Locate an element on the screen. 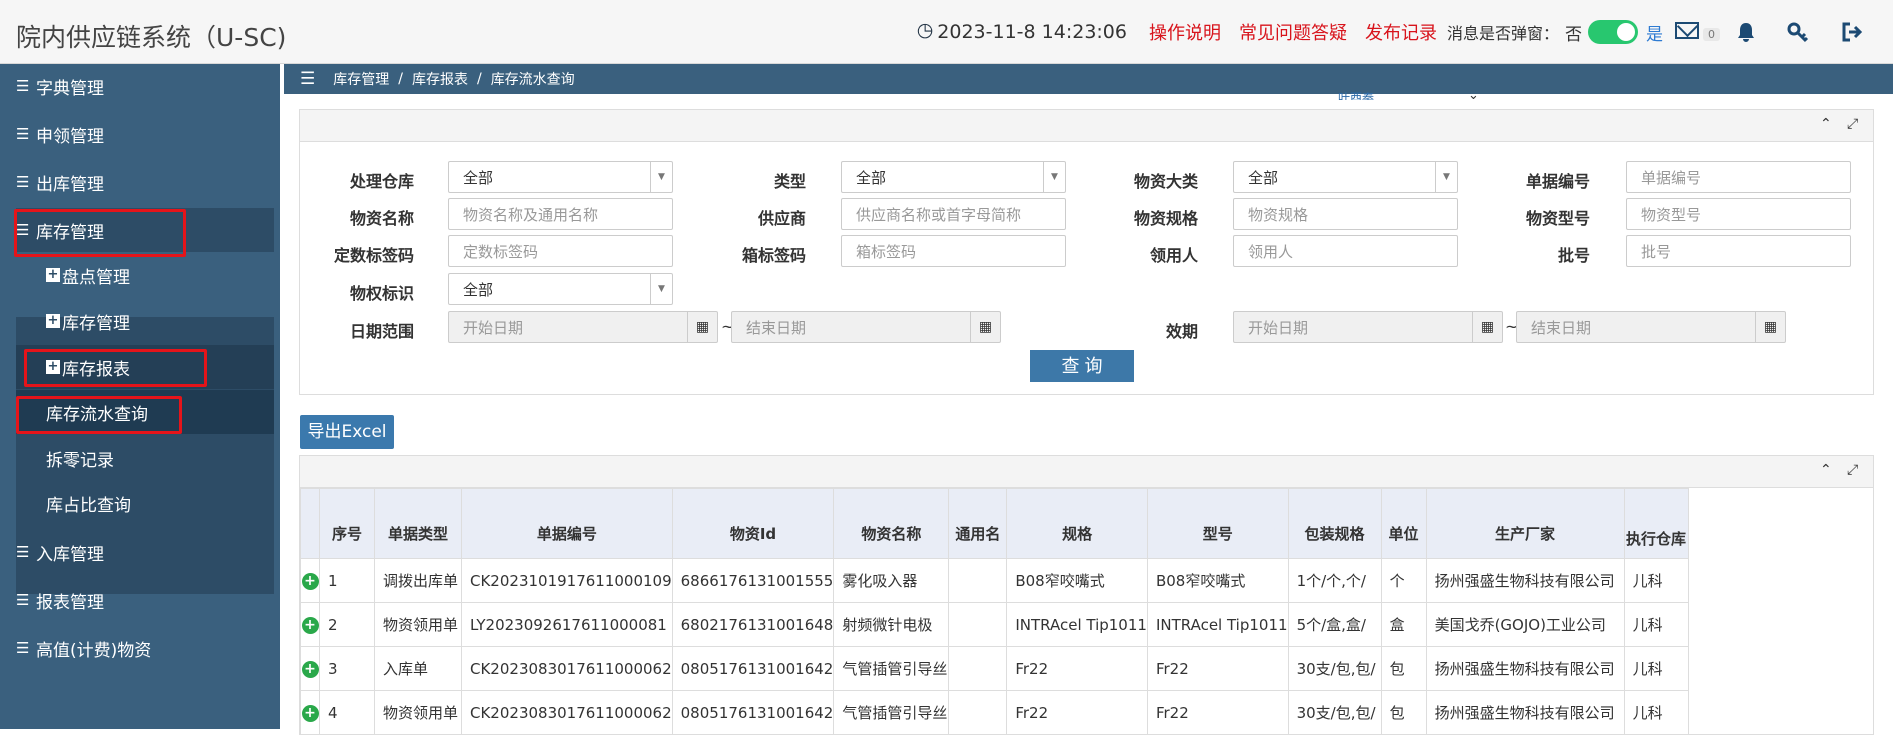  label-box-tag: 箱标签码 is located at coordinates (773, 255).